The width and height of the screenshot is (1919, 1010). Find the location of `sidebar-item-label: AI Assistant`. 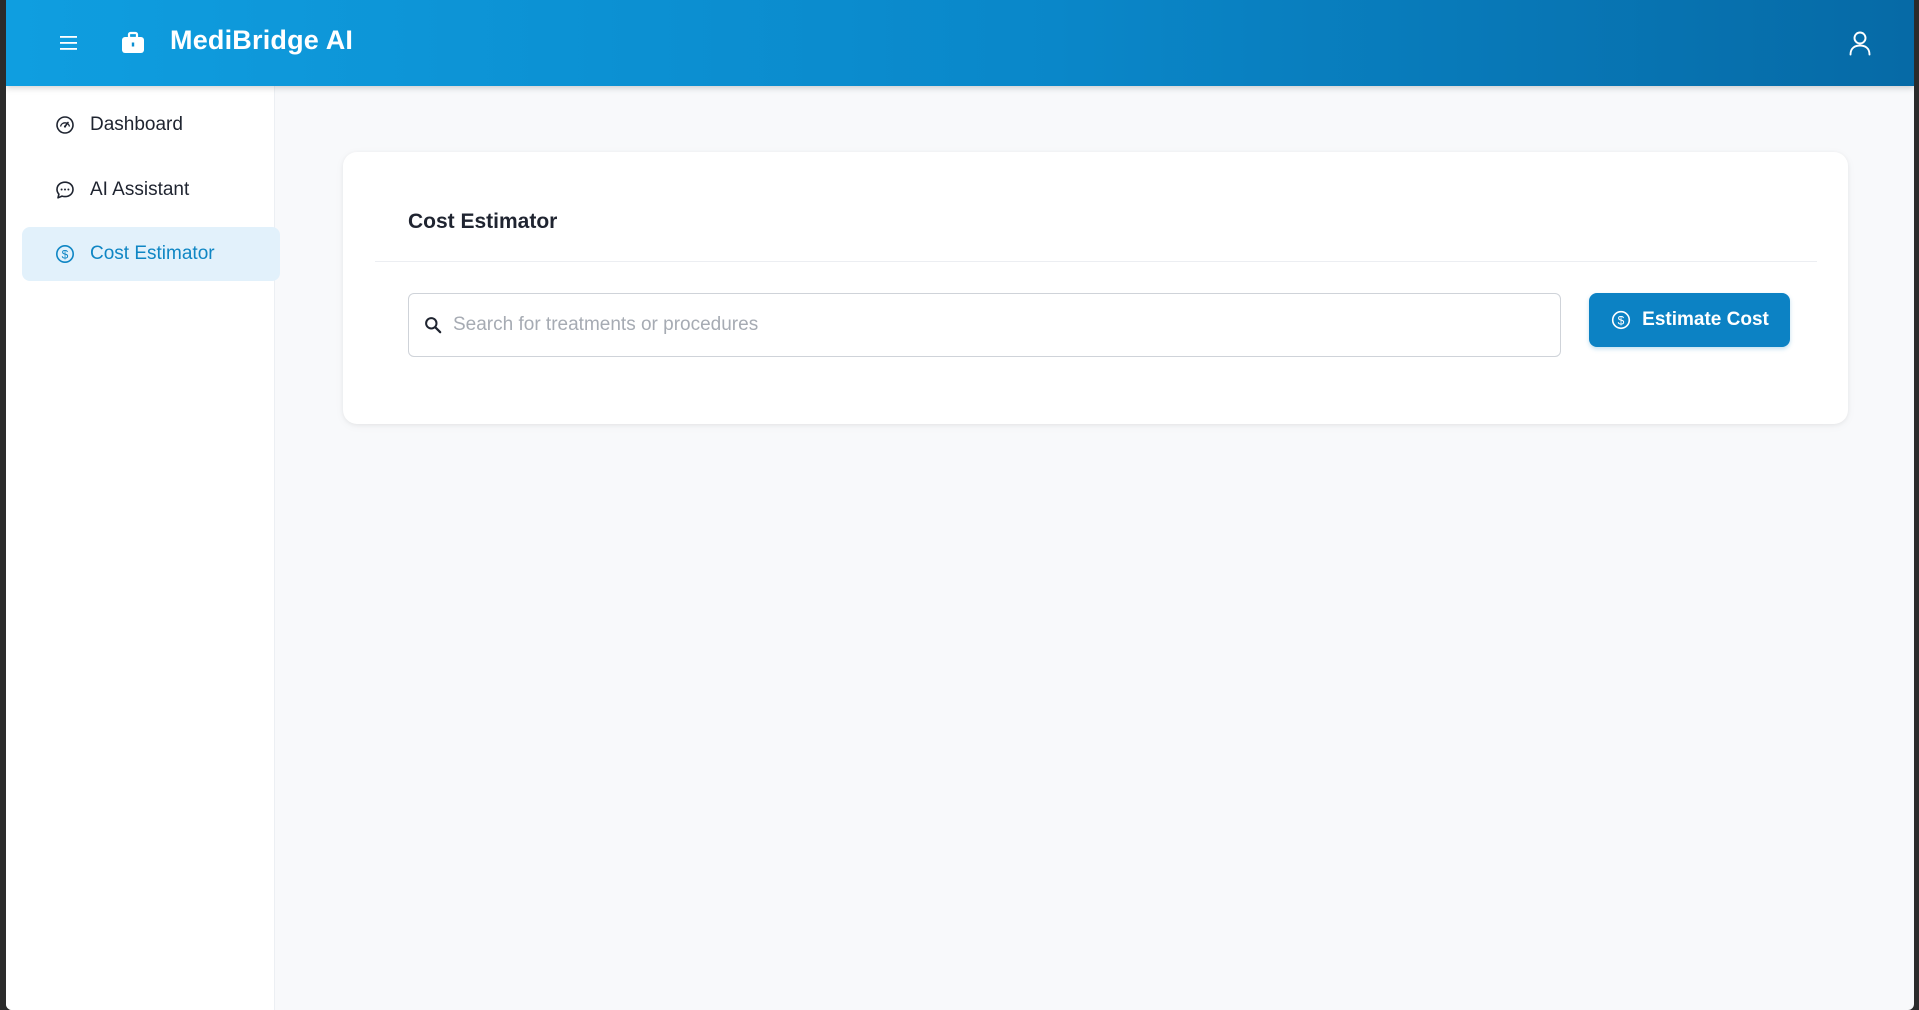

sidebar-item-label: AI Assistant is located at coordinates (140, 189).